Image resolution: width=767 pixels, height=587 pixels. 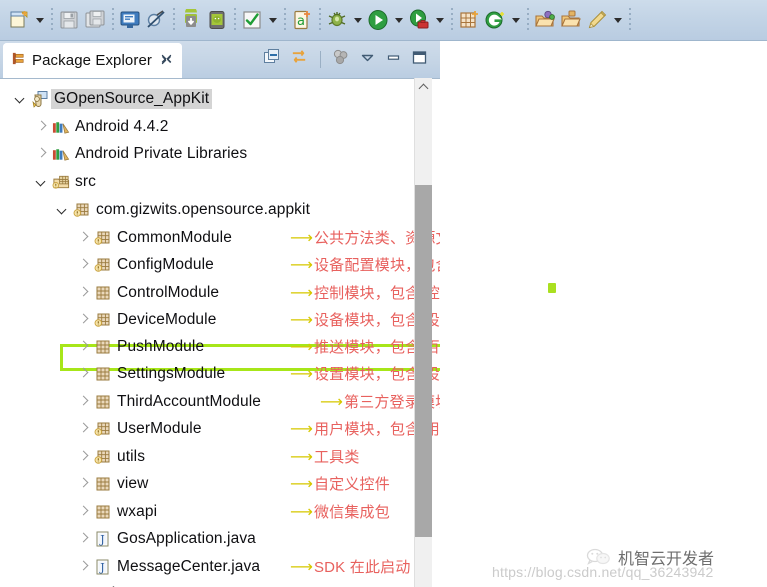 What do you see at coordinates (378, 20) in the screenshot?
I see `run-icon` at bounding box center [378, 20].